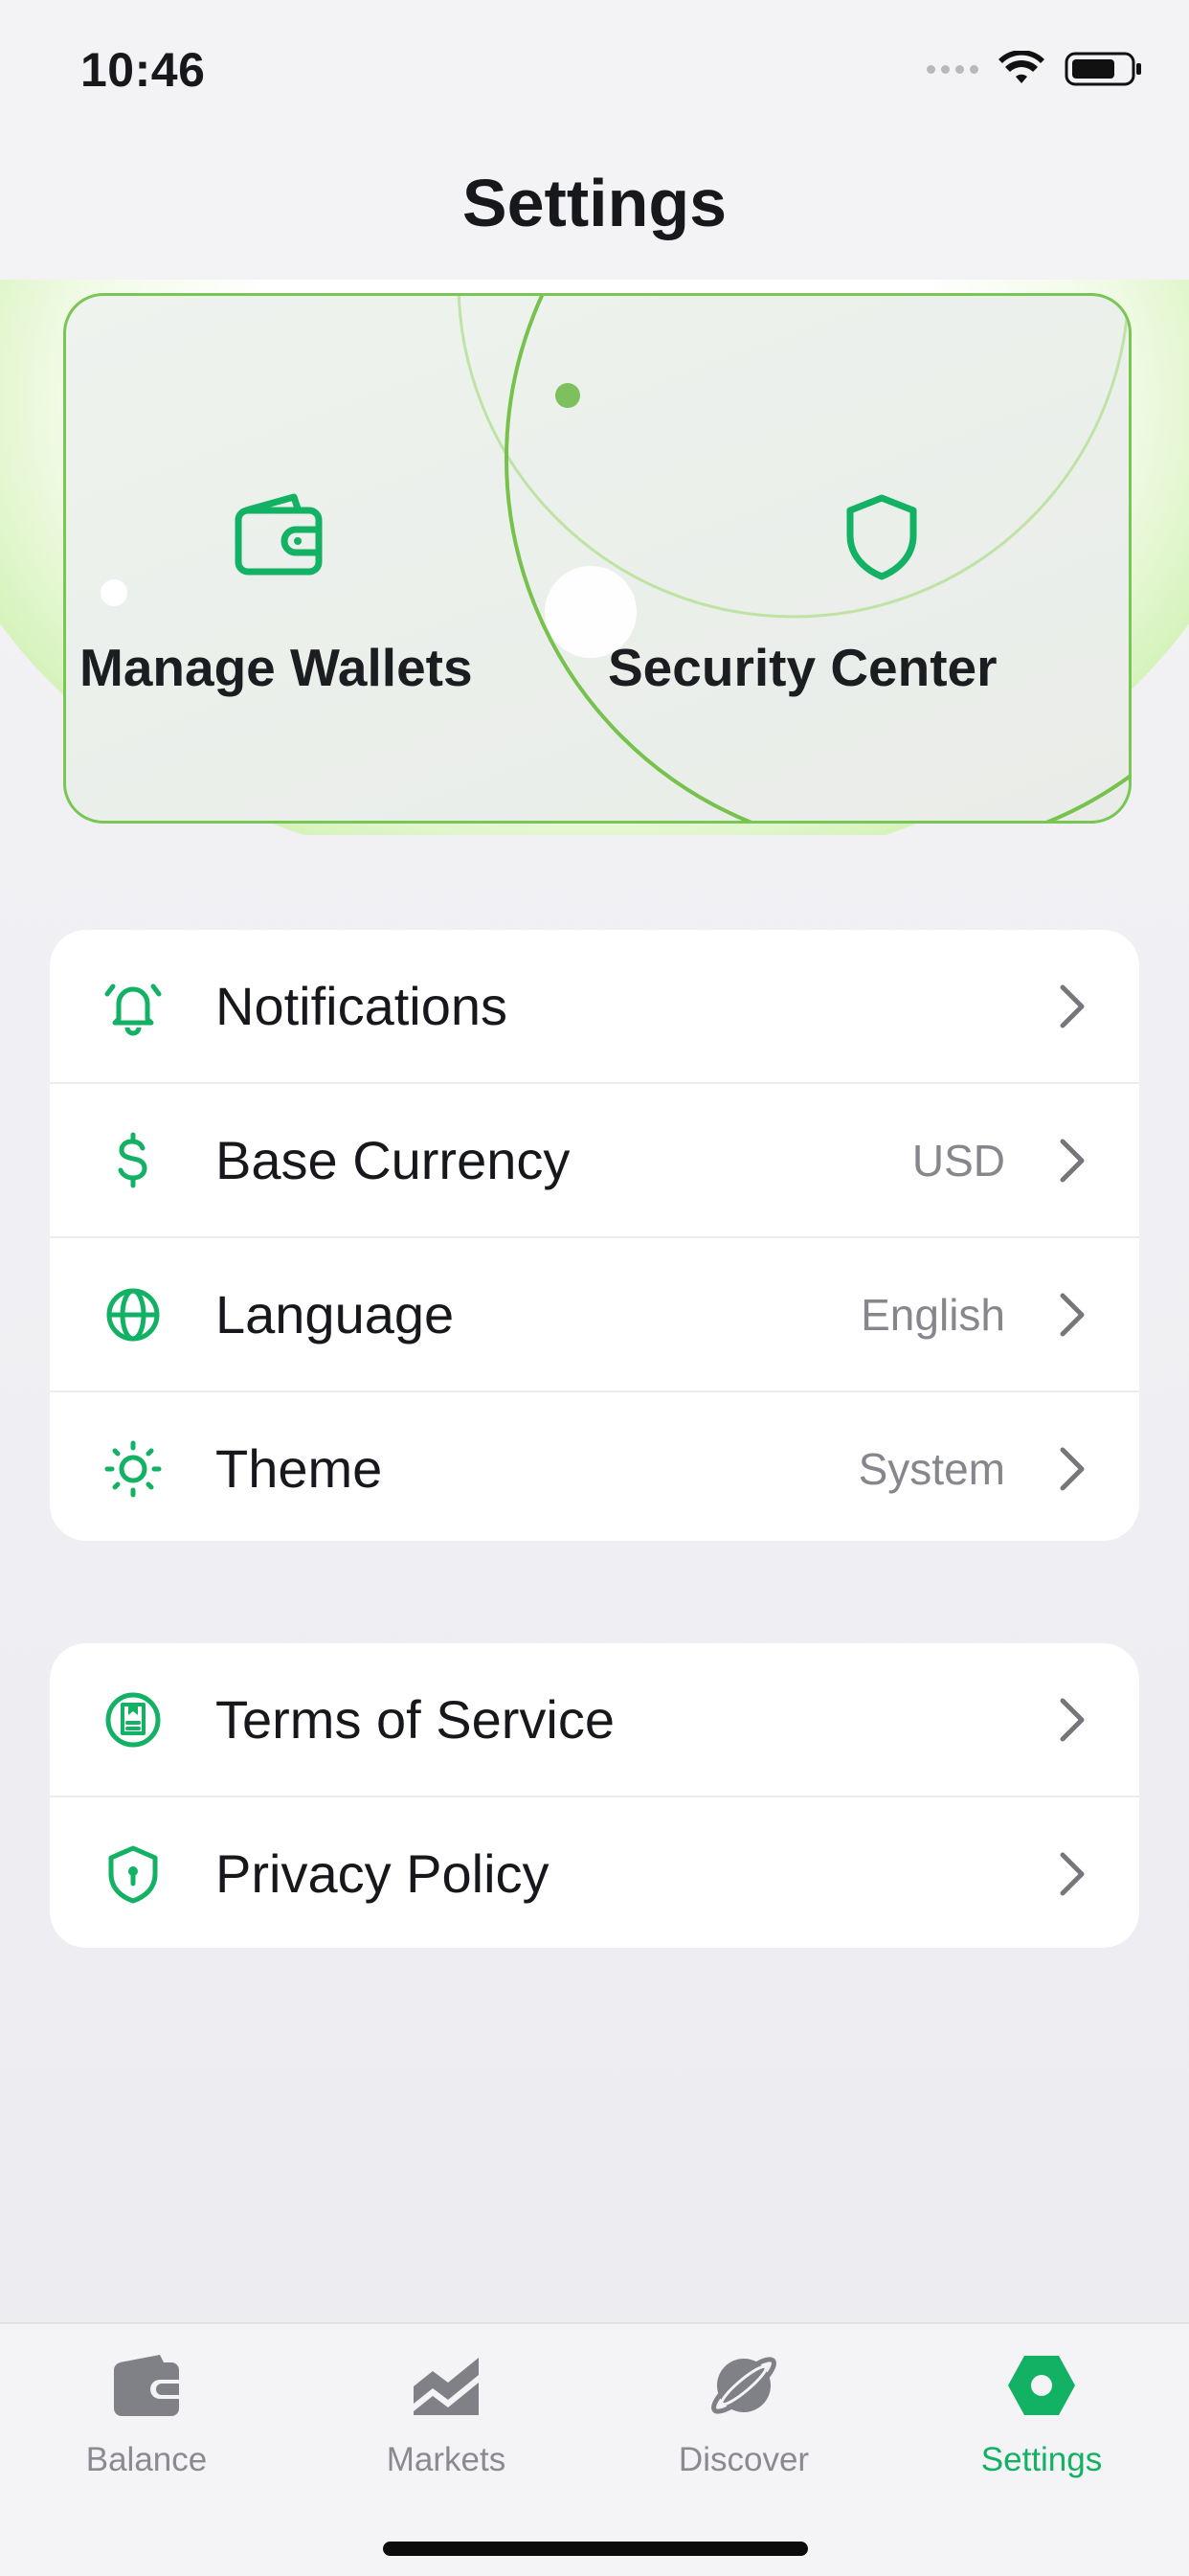 The width and height of the screenshot is (1189, 2576). Describe the element at coordinates (744, 2385) in the screenshot. I see `planet-tab-icon` at that location.